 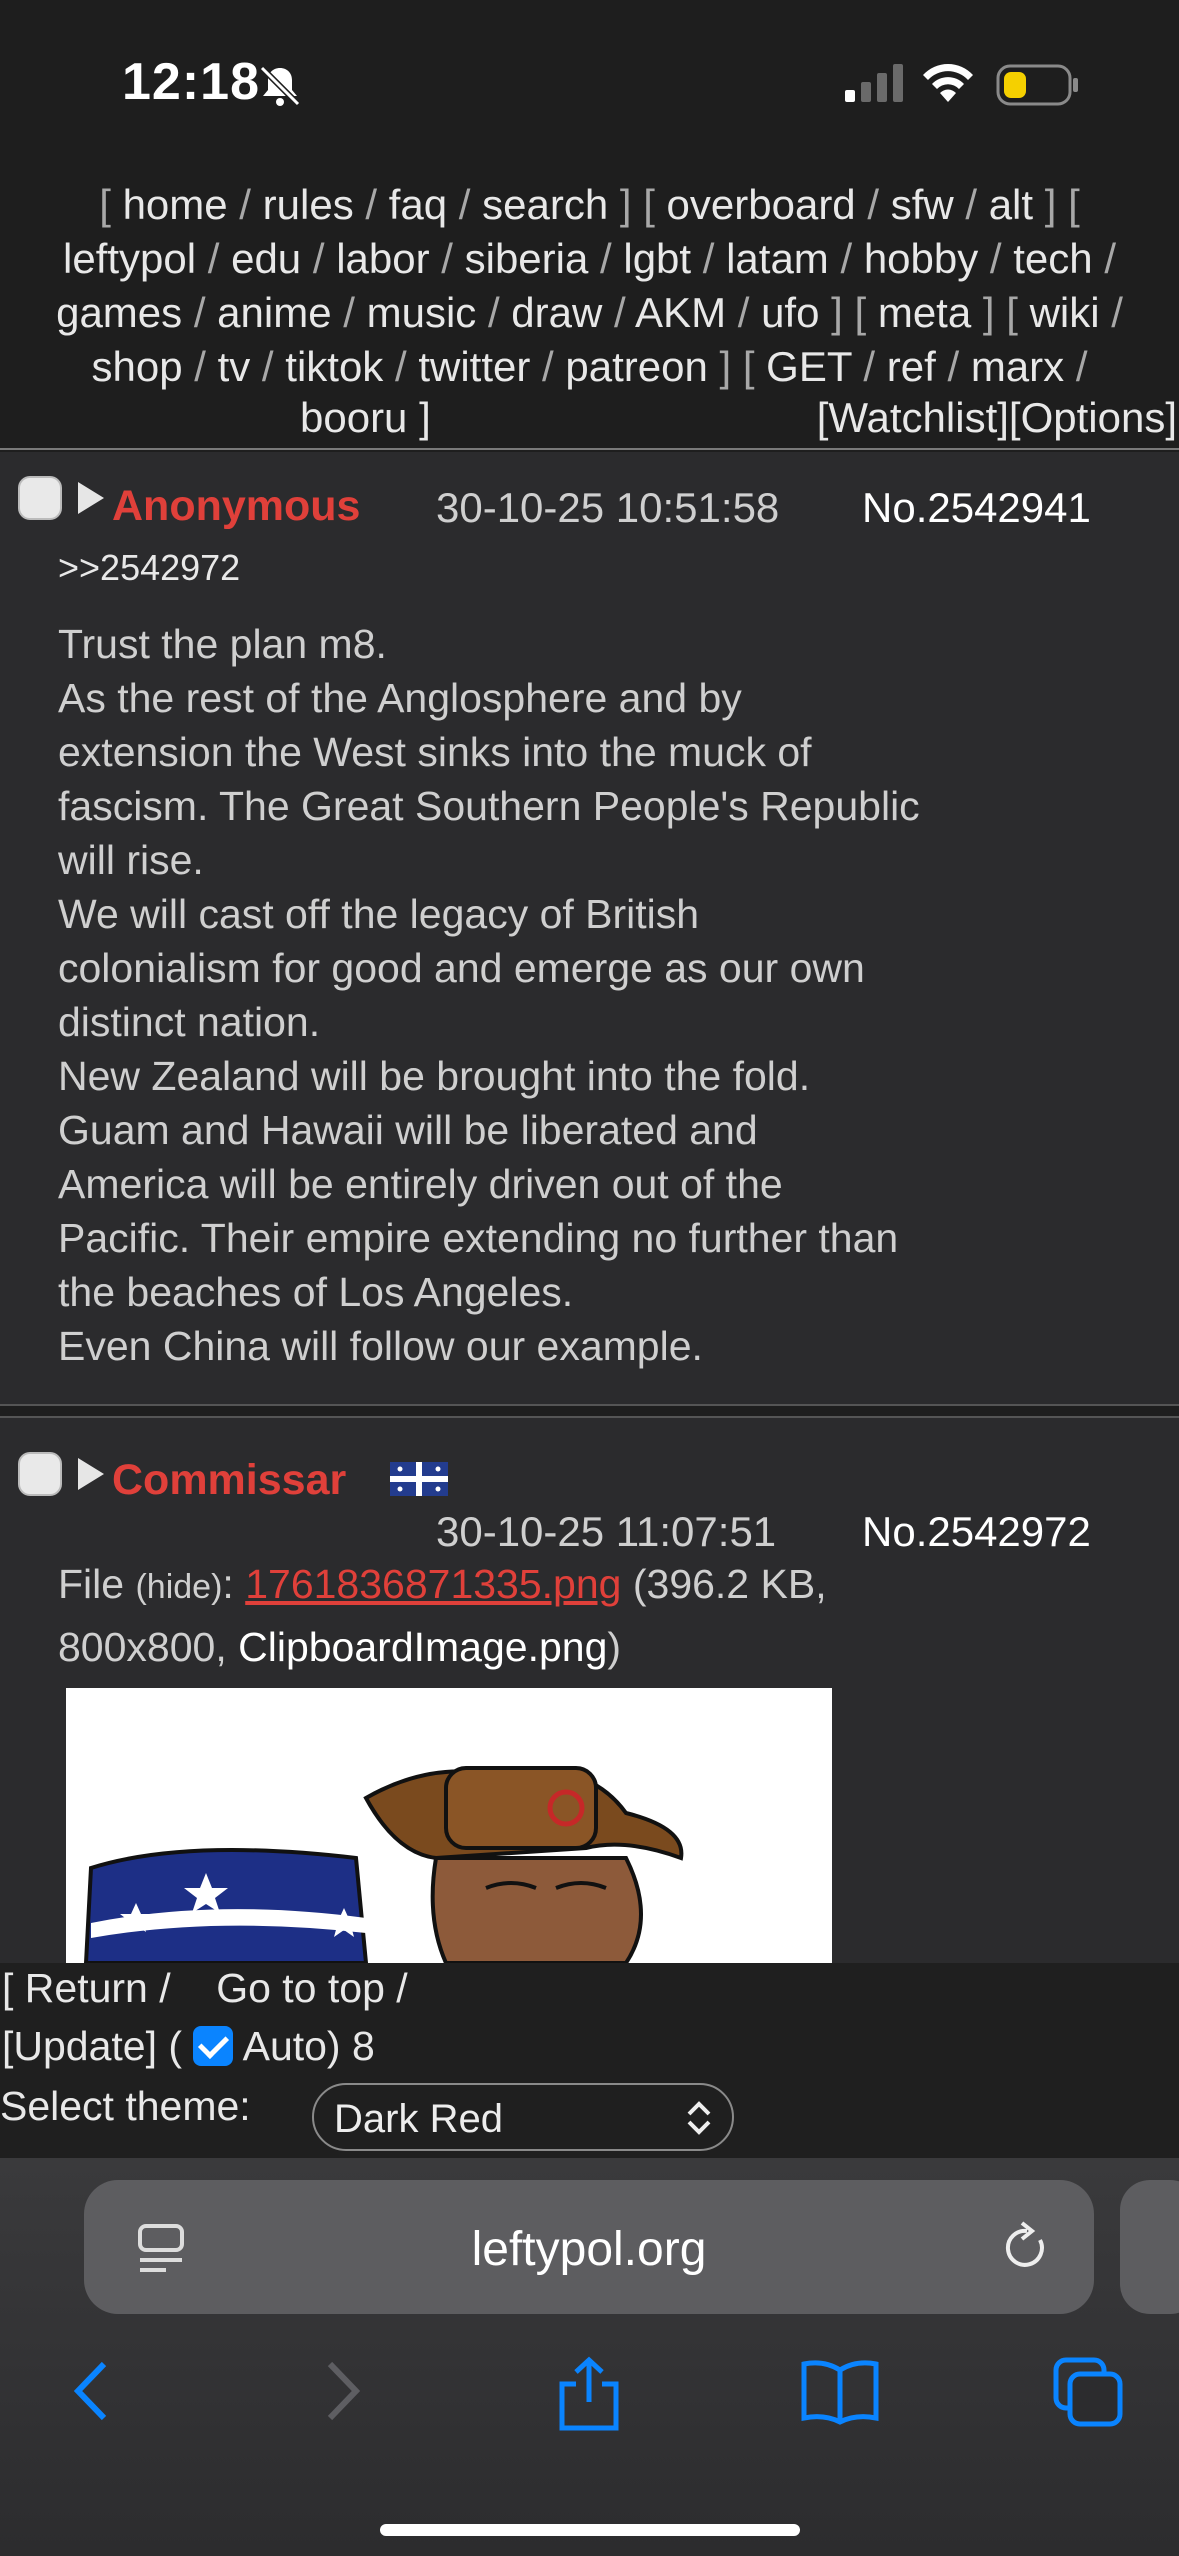 I want to click on auto-update-checkbox, so click(x=213, y=2046).